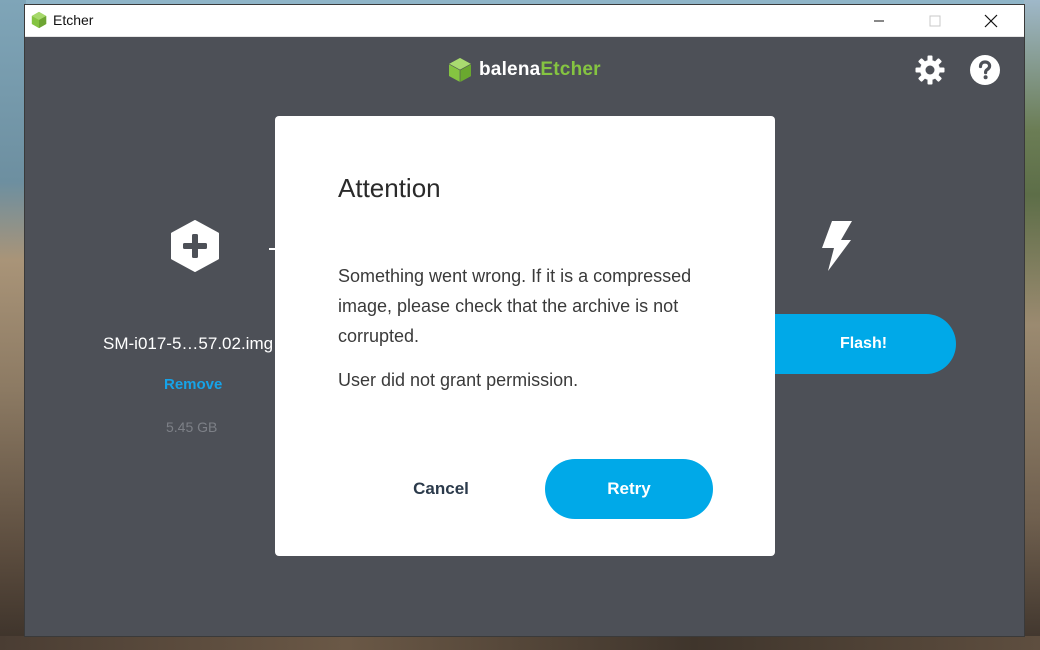 The image size is (1040, 650). What do you see at coordinates (460, 70) in the screenshot?
I see `balena-cube-icon` at bounding box center [460, 70].